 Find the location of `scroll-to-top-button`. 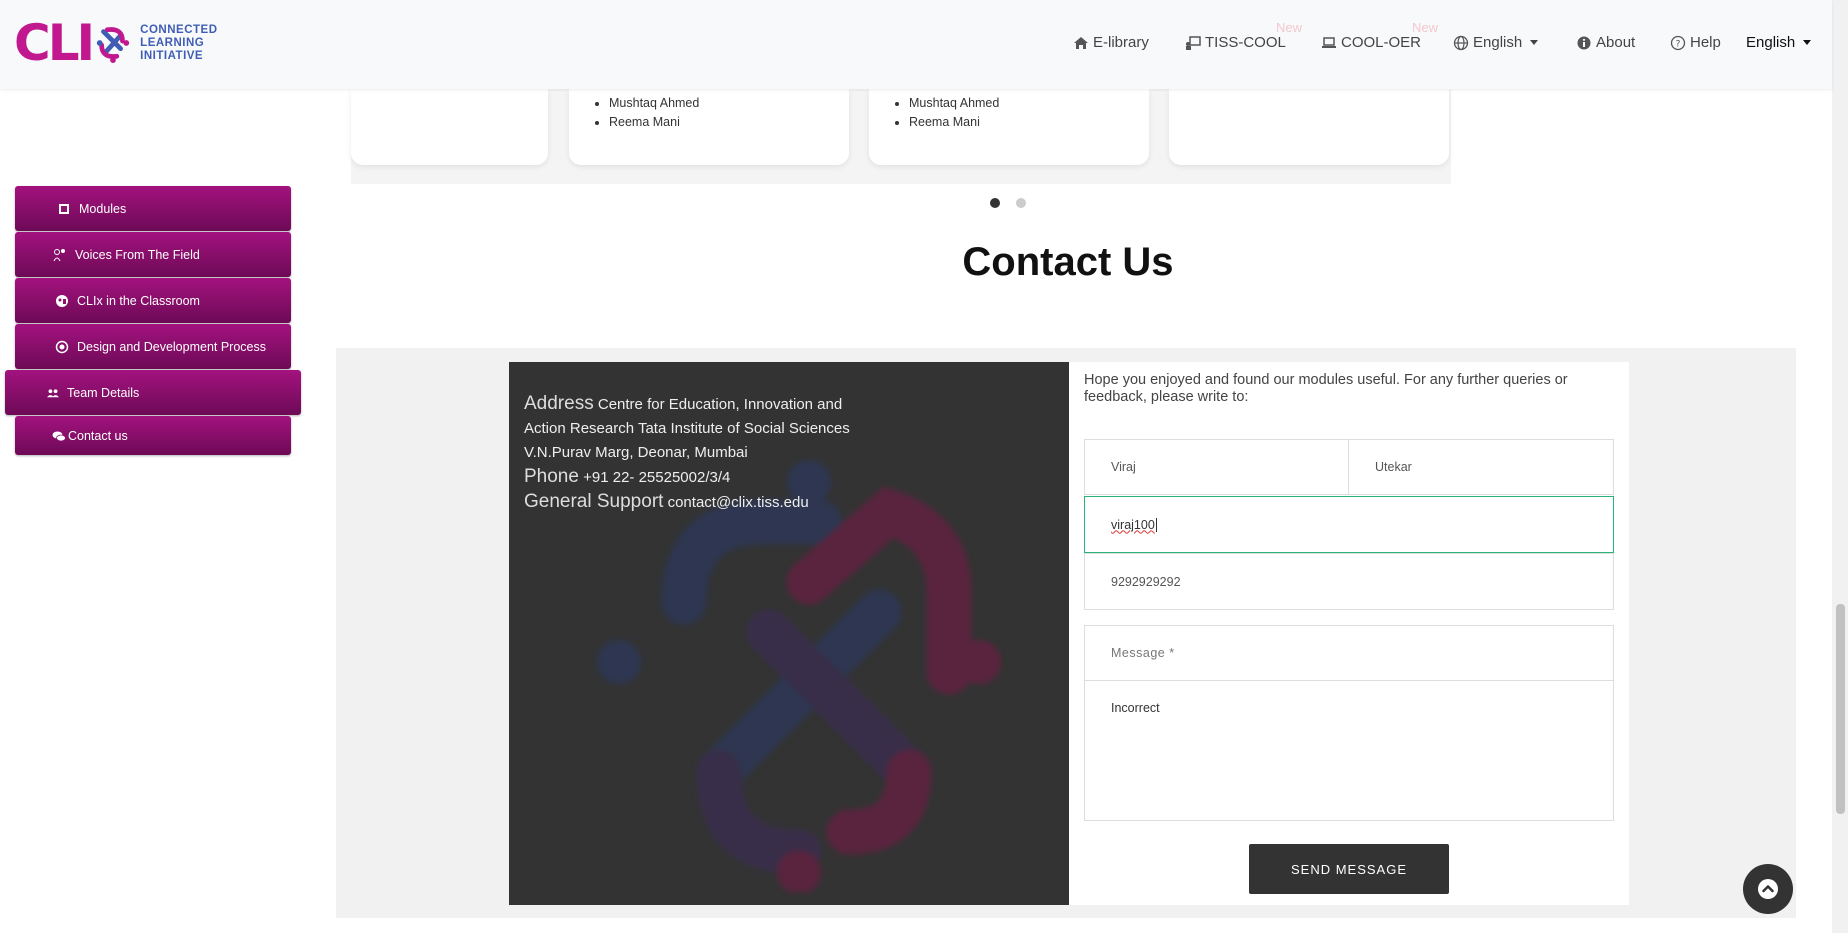

scroll-to-top-button is located at coordinates (1768, 889).